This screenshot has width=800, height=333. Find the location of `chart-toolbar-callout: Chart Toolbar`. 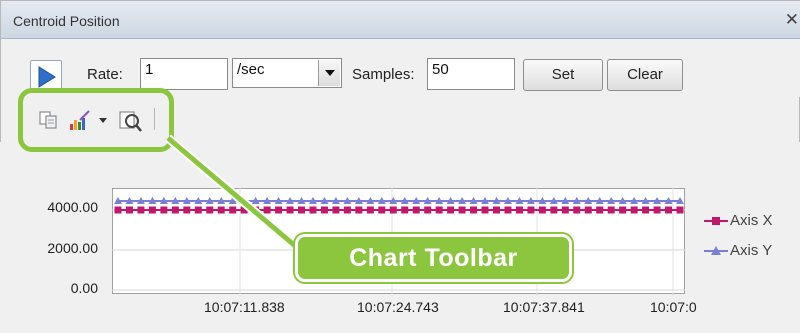

chart-toolbar-callout: Chart Toolbar is located at coordinates (433, 258).